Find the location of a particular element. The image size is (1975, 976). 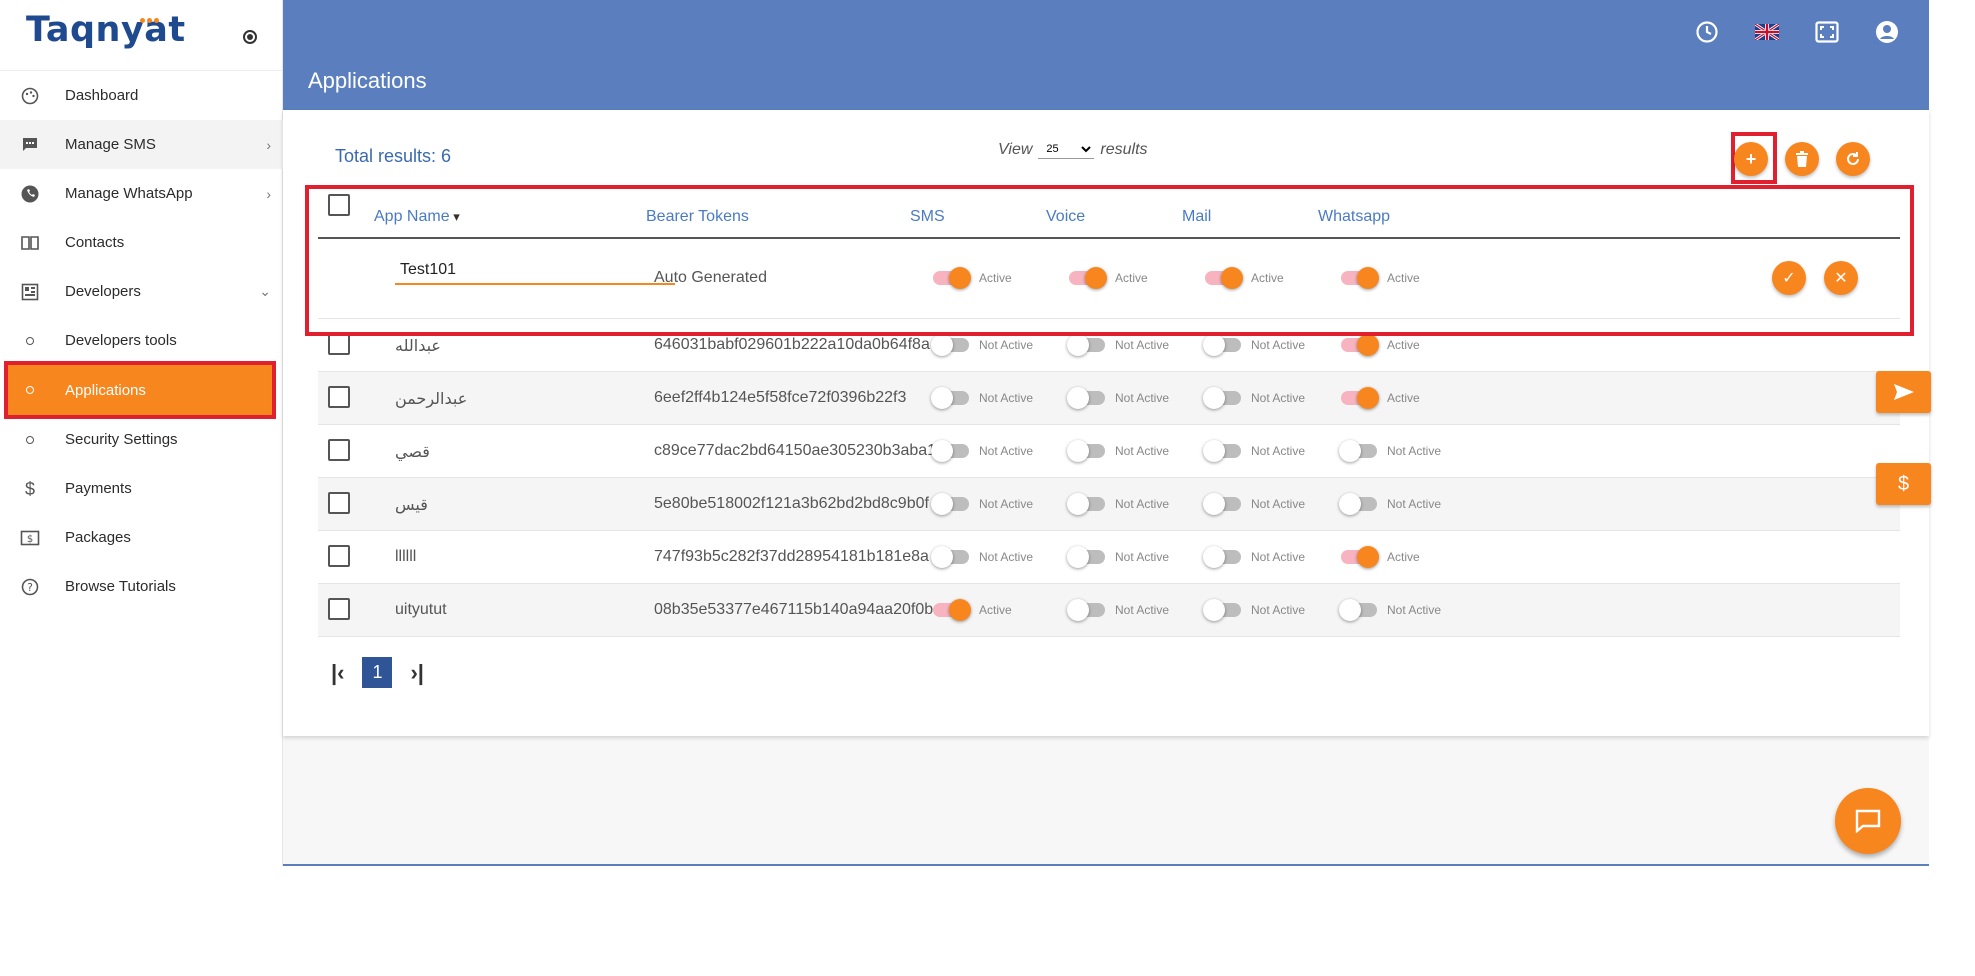

app-name-cell: عبدالله is located at coordinates (418, 346).